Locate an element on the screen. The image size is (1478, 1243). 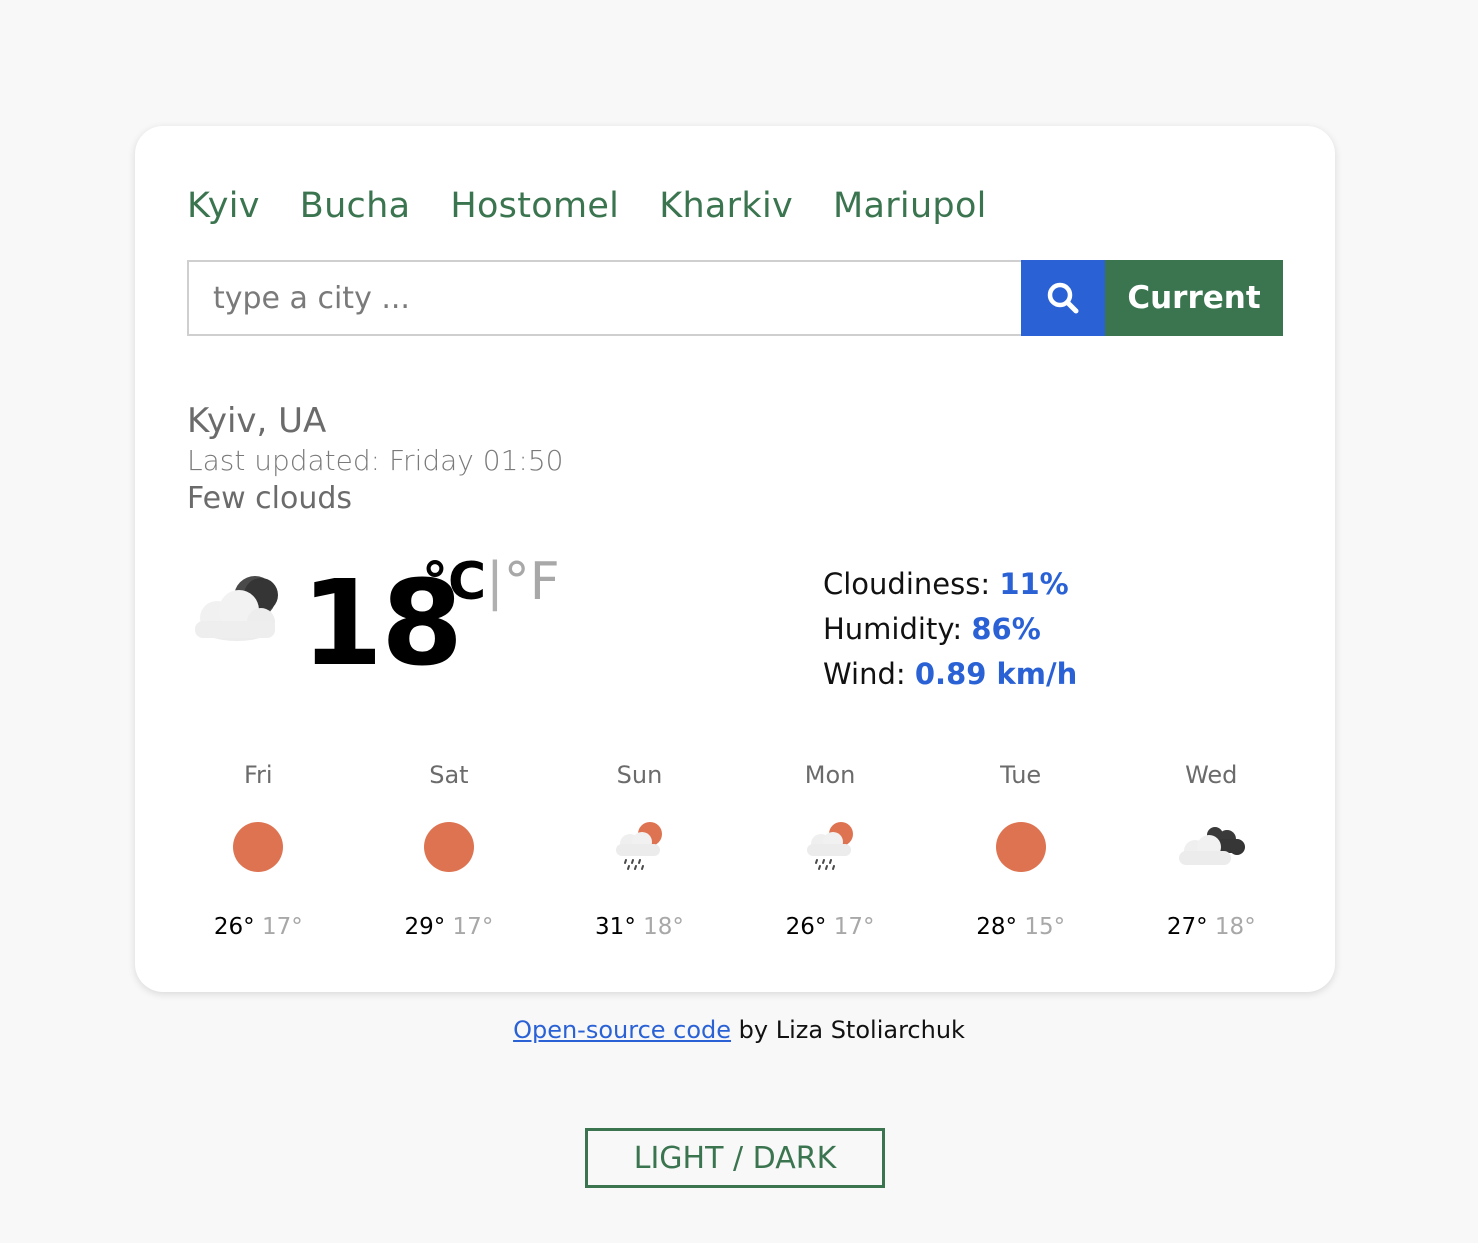
weather-description: Few clouds is located at coordinates (270, 498).